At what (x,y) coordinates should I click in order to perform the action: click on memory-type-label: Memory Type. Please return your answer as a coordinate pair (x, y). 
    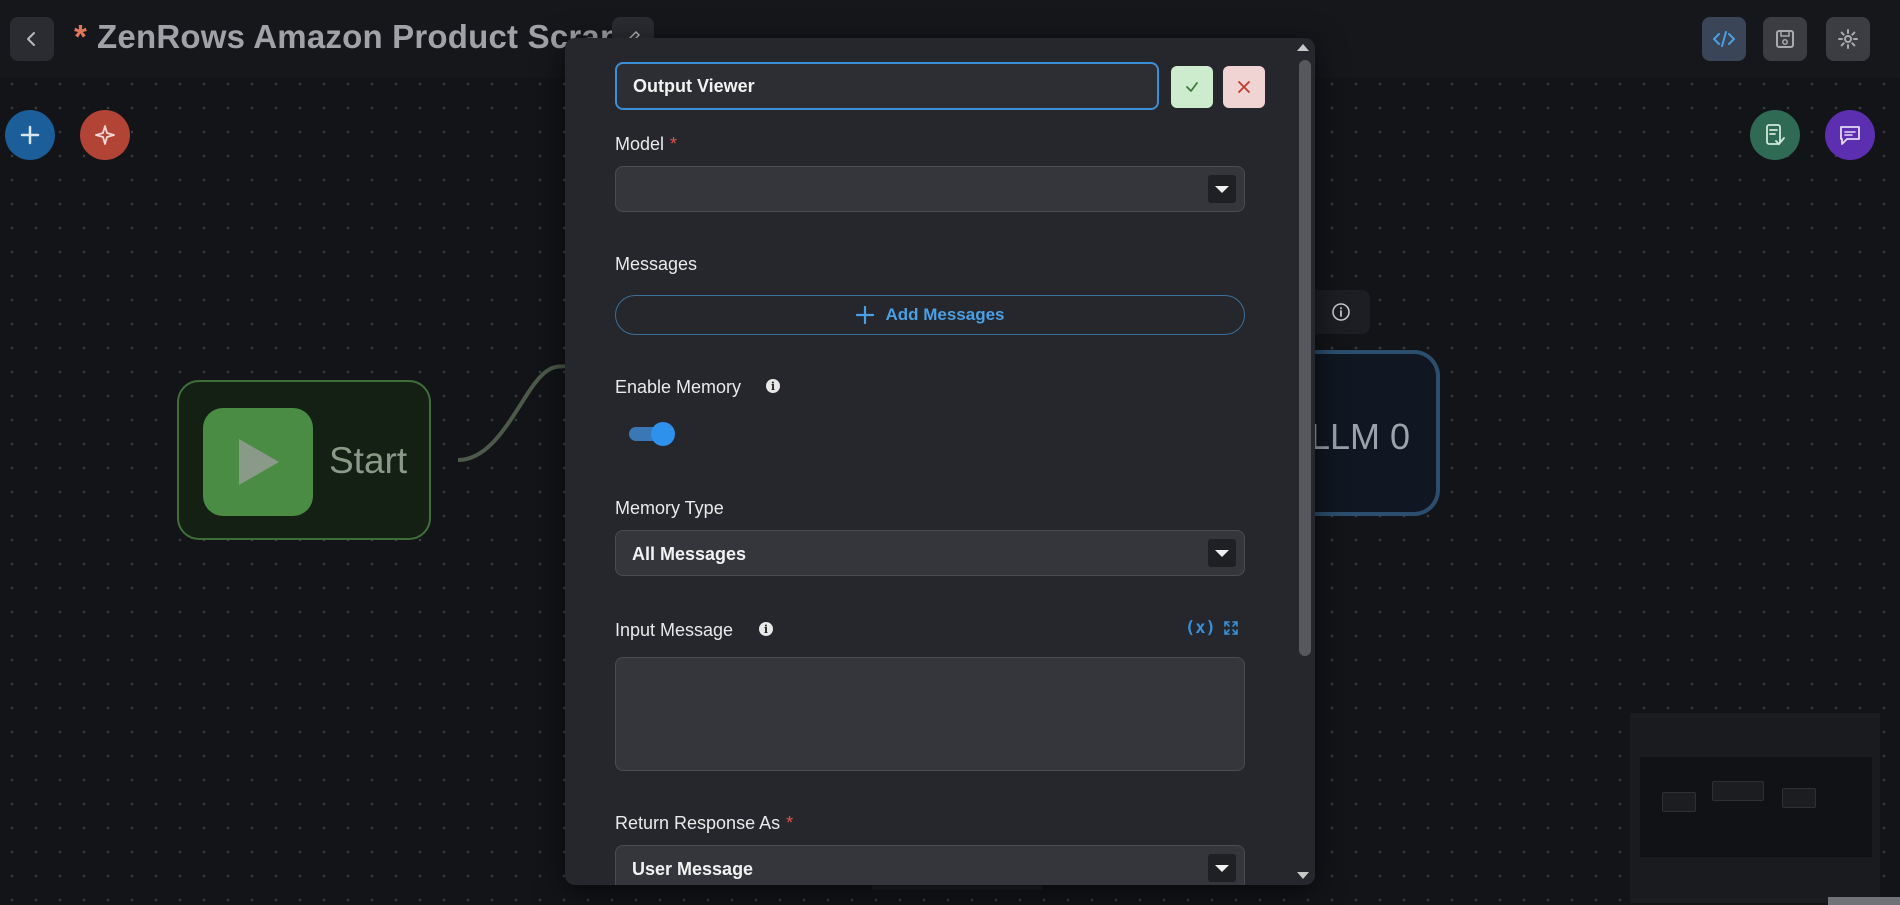
    Looking at the image, I should click on (669, 508).